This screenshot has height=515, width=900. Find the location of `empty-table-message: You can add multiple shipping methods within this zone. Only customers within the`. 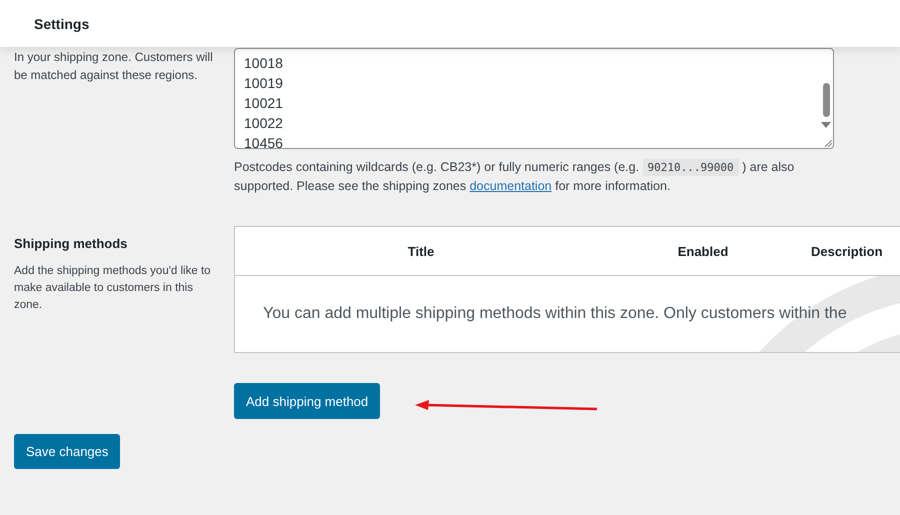

empty-table-message: You can add multiple shipping methods within this zone. Only customers within the is located at coordinates (555, 314).